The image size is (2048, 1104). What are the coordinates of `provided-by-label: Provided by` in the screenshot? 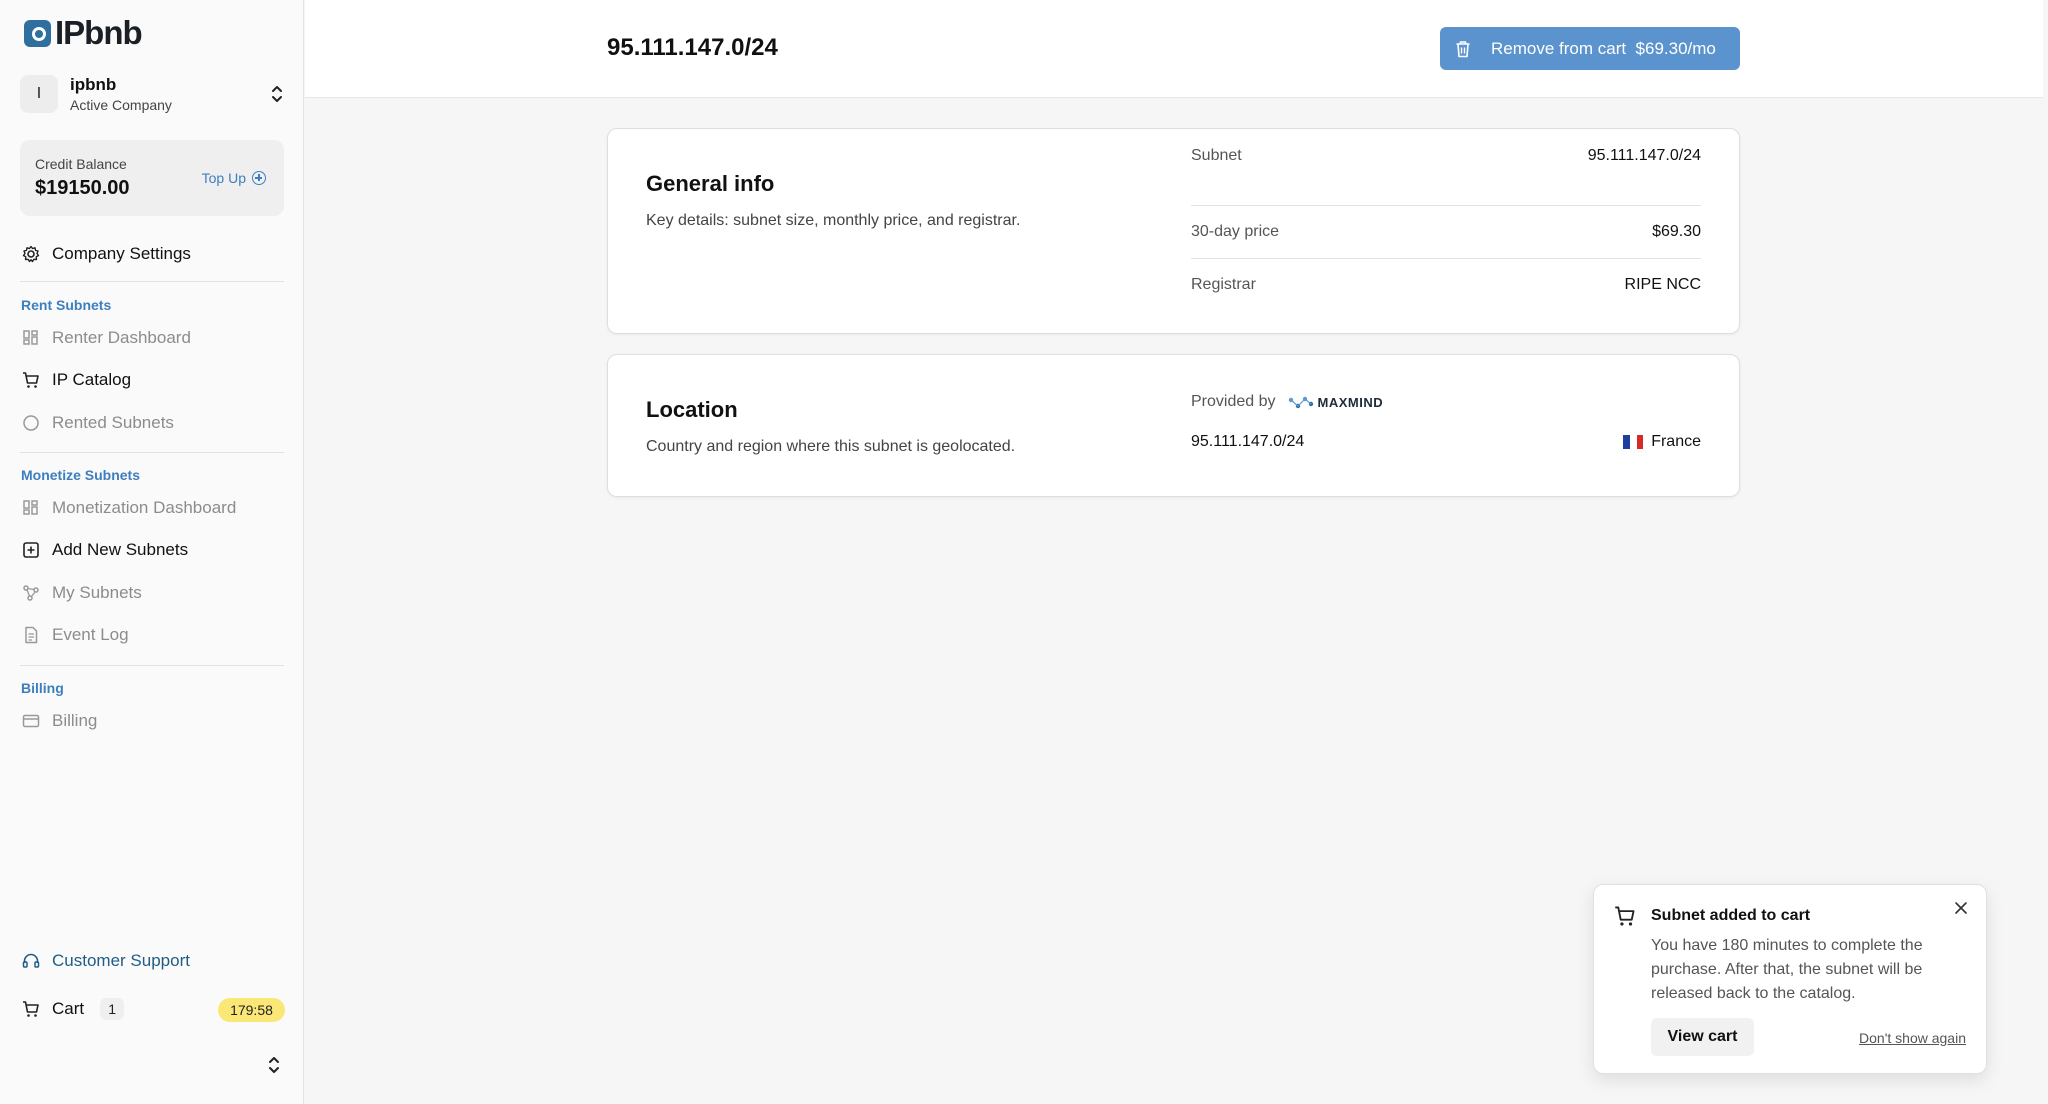 It's located at (1233, 401).